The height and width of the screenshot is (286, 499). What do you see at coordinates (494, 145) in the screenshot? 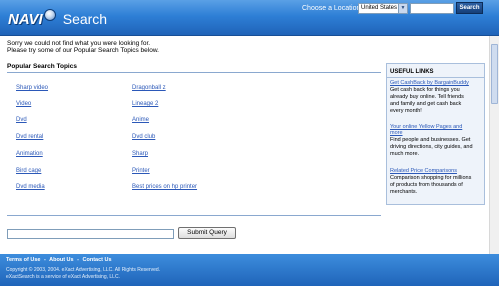
I see `vertical-scrollbar` at bounding box center [494, 145].